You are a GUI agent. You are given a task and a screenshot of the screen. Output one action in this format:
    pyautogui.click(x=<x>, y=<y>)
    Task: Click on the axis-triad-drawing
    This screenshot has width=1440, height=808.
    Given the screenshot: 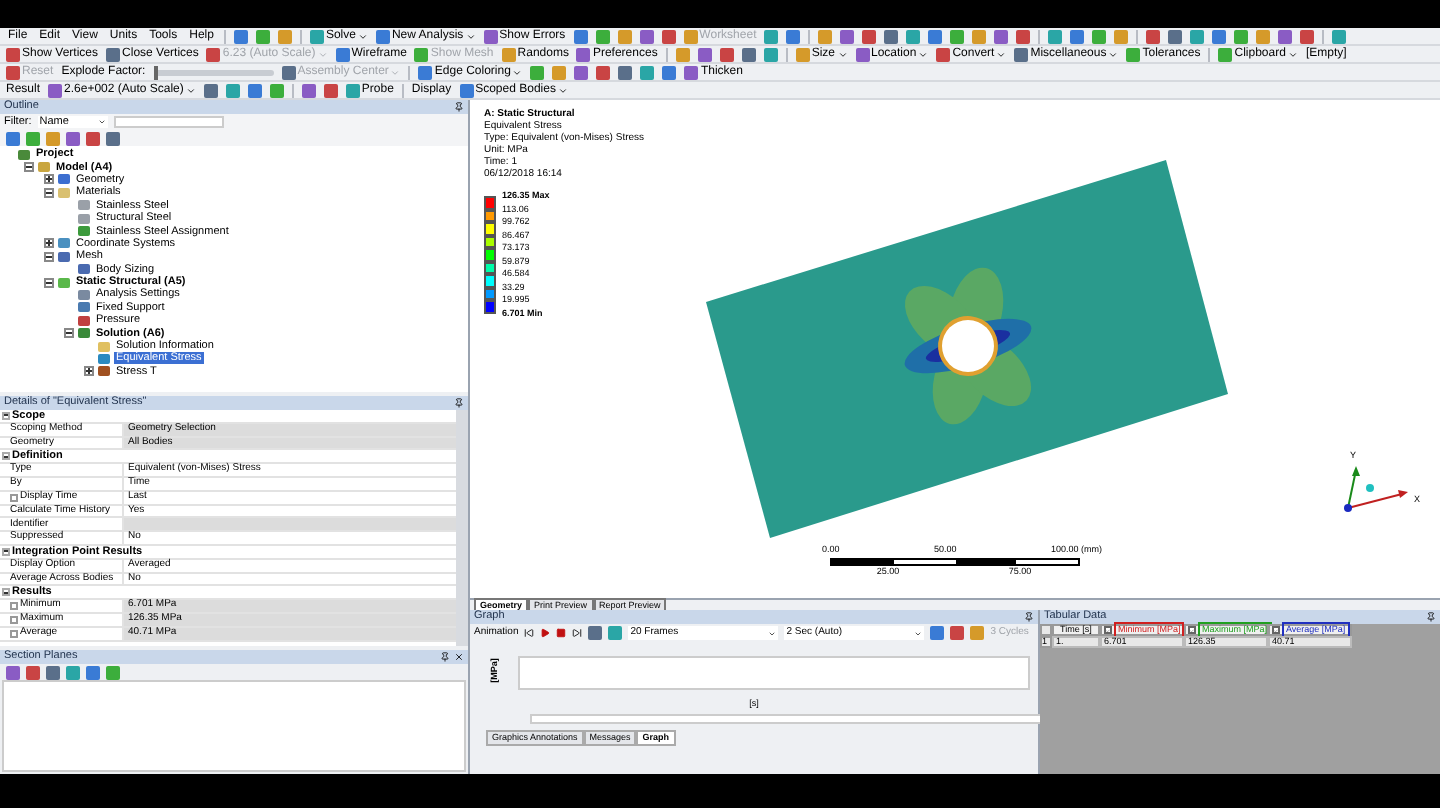 What is the action you would take?
    pyautogui.click(x=1374, y=488)
    